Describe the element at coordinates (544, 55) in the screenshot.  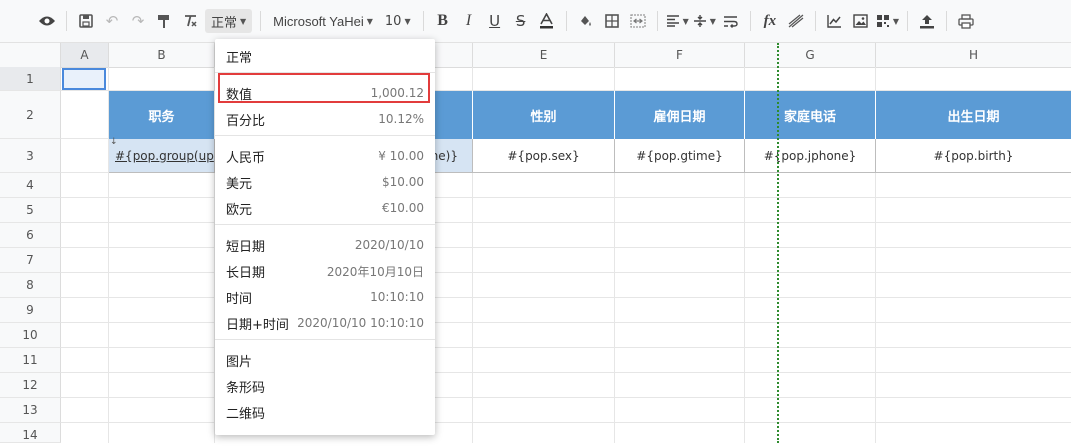
I see `column-header-e: E` at that location.